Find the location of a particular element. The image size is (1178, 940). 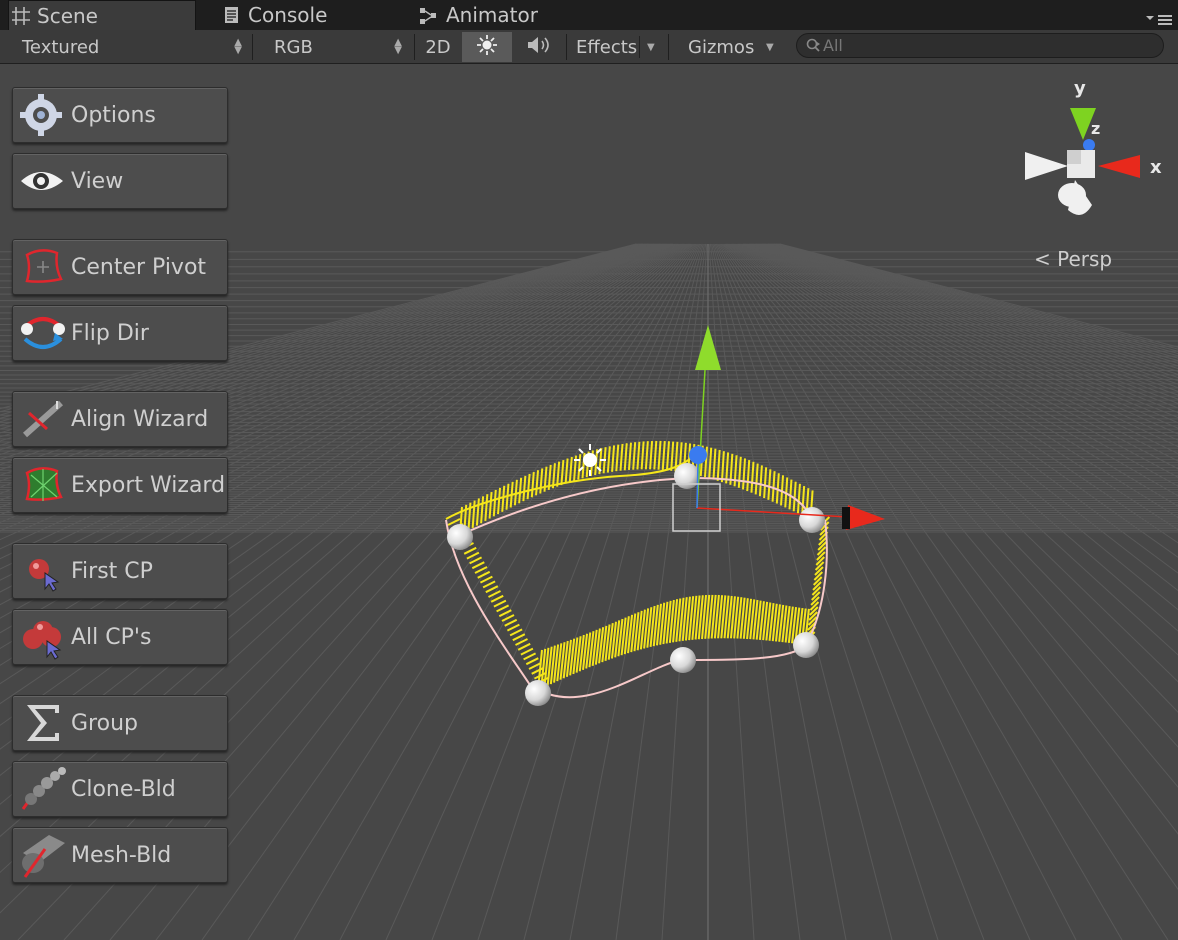

orientation-gizmo is located at coordinates (1082, 161).